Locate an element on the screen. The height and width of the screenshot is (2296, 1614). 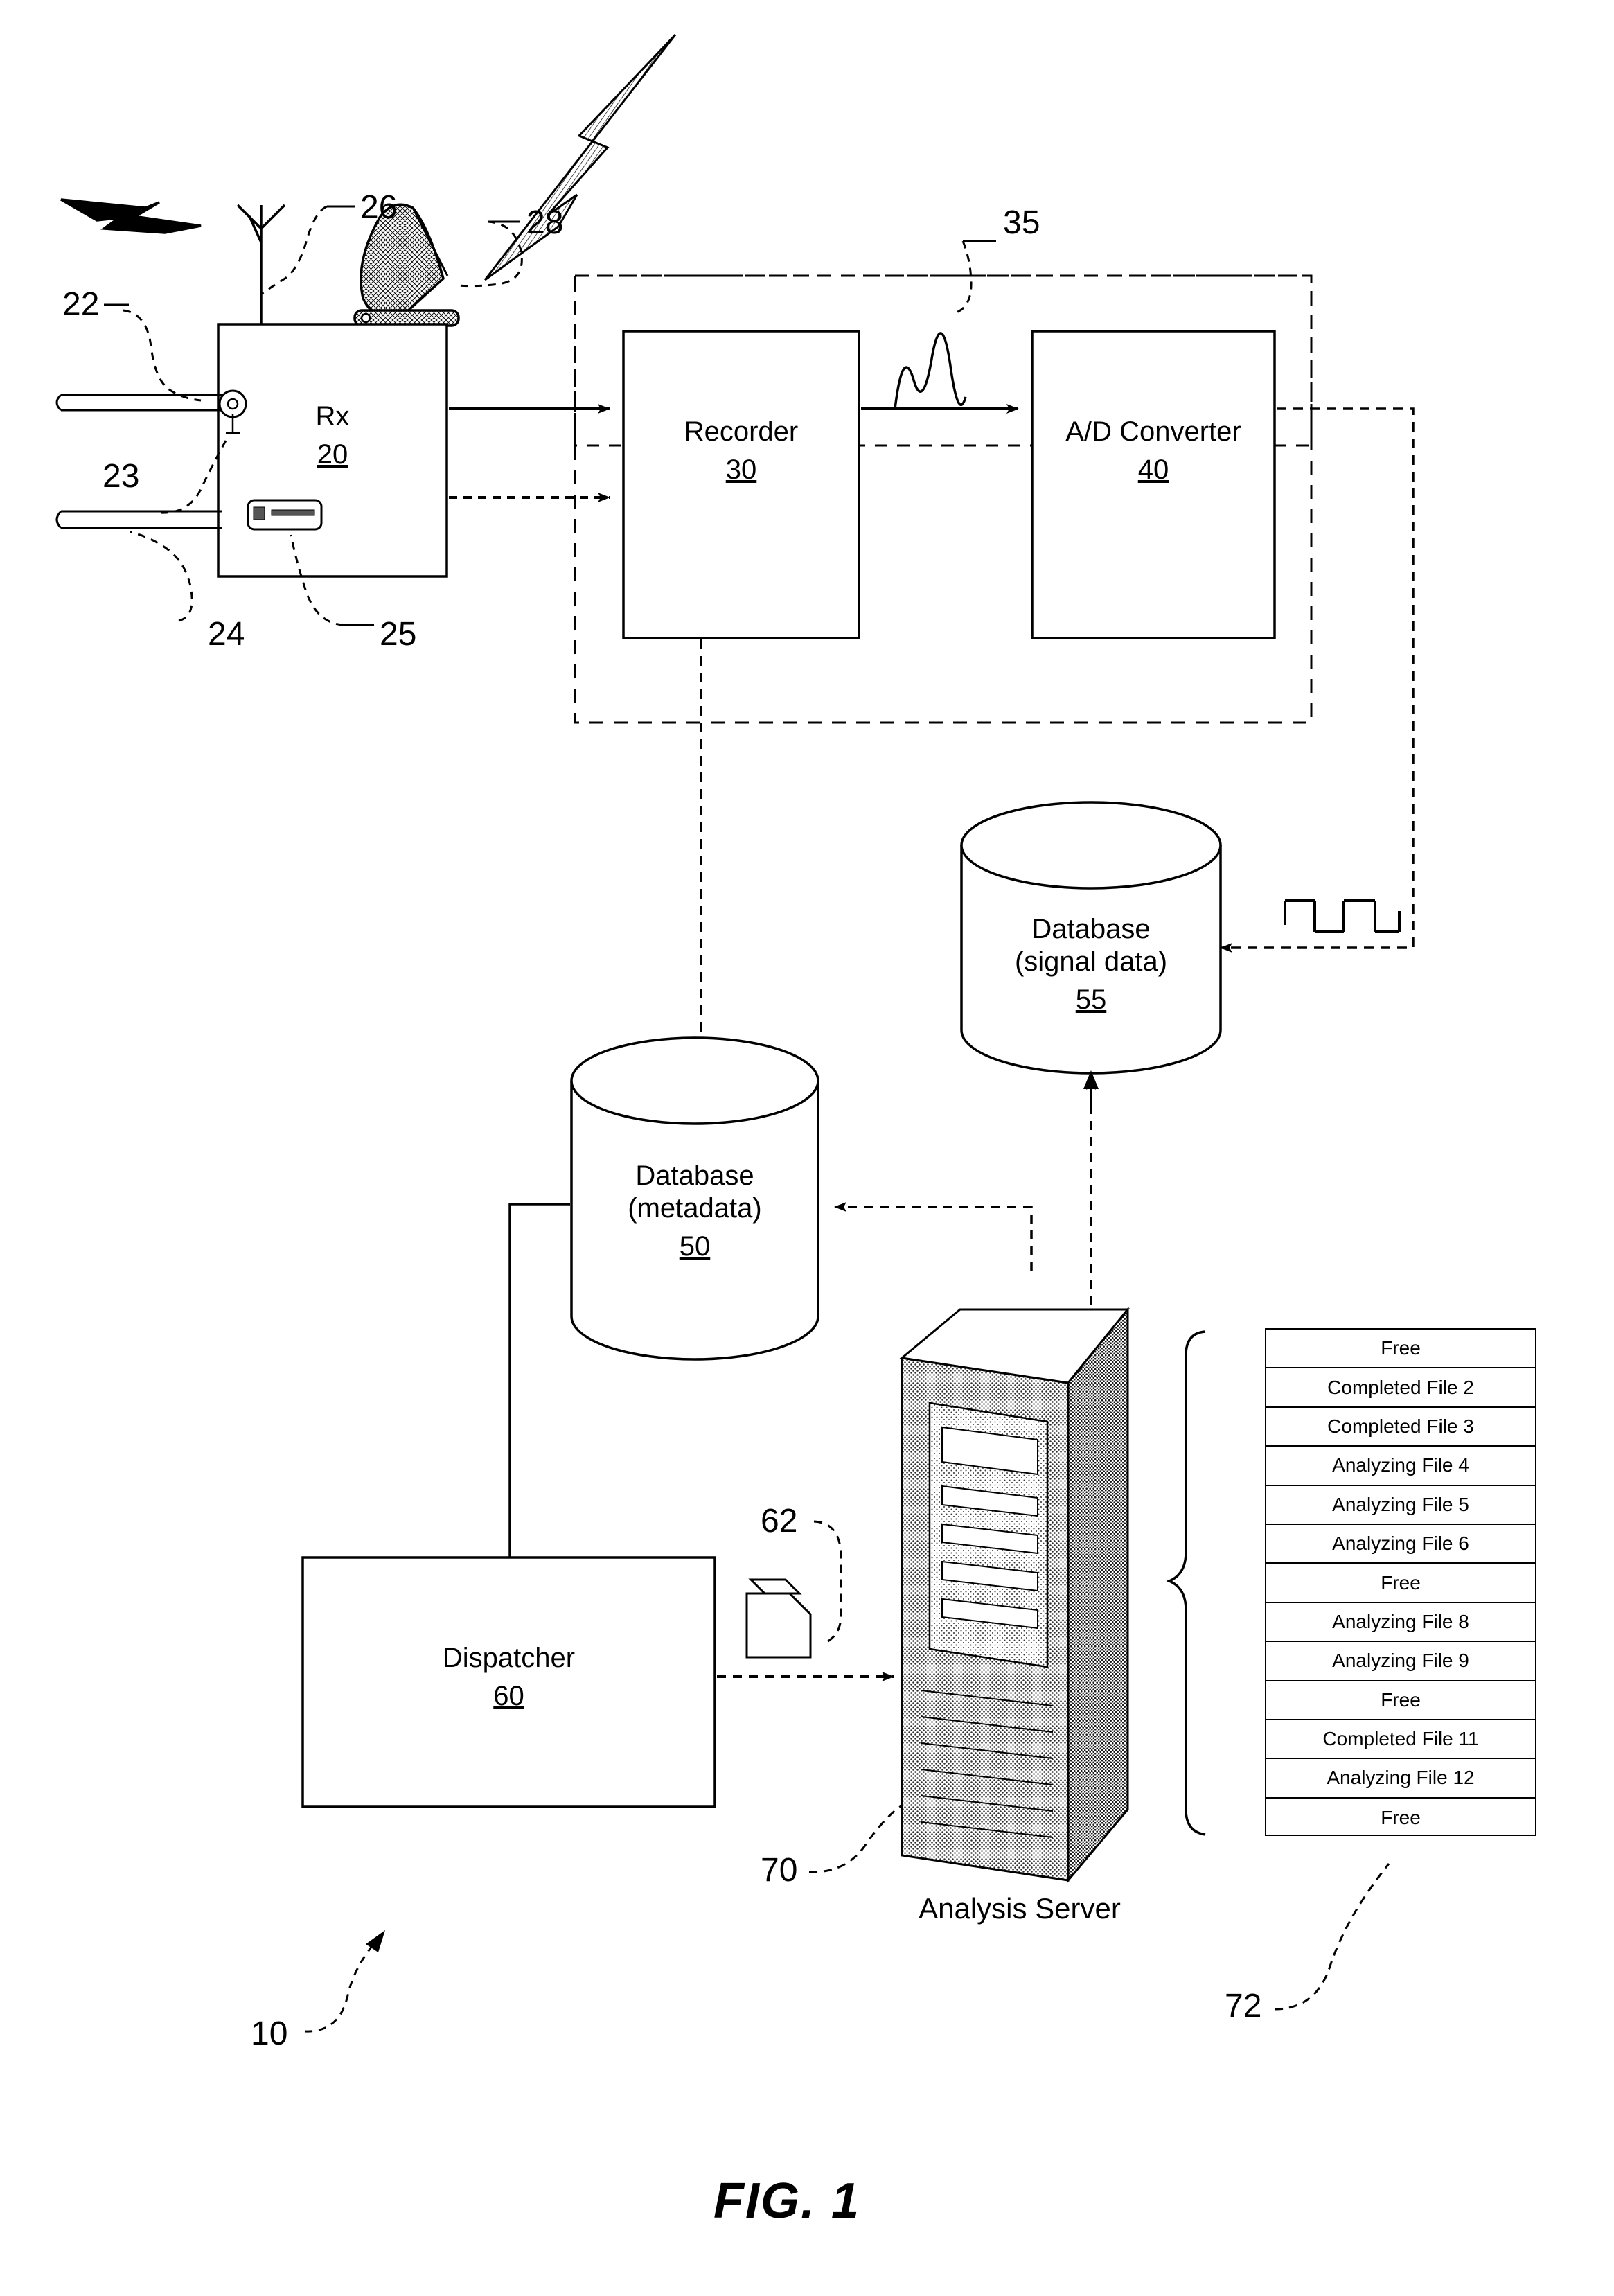
refnum-22: 22 is located at coordinates (81, 304).